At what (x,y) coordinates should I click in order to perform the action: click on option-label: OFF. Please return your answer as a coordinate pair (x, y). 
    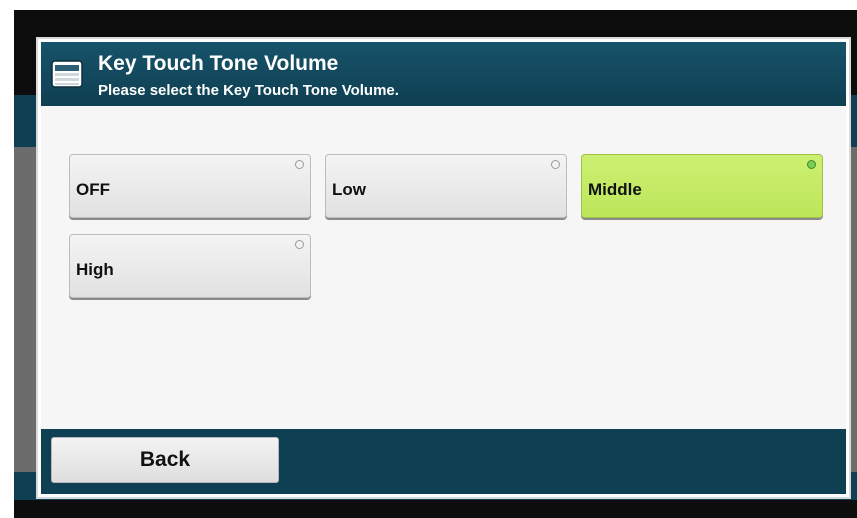
    Looking at the image, I should click on (93, 189).